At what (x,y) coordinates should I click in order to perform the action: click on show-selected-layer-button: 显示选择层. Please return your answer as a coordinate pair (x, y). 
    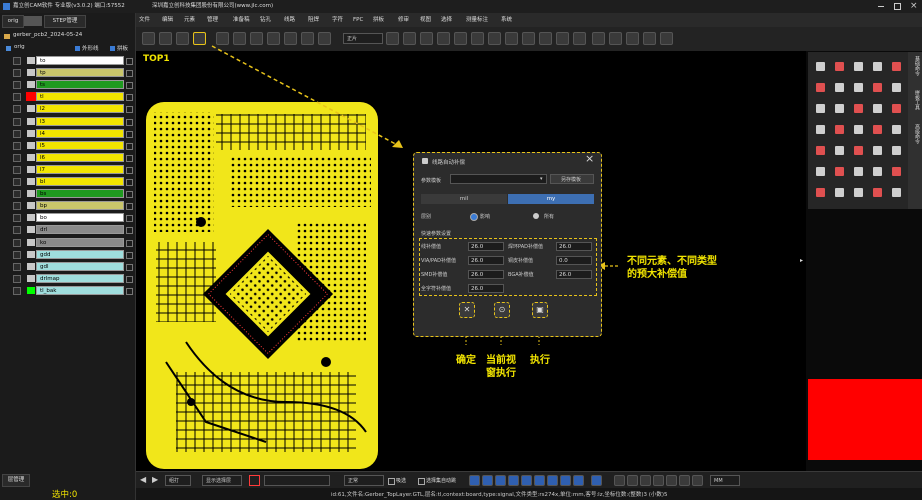
    Looking at the image, I should click on (222, 480).